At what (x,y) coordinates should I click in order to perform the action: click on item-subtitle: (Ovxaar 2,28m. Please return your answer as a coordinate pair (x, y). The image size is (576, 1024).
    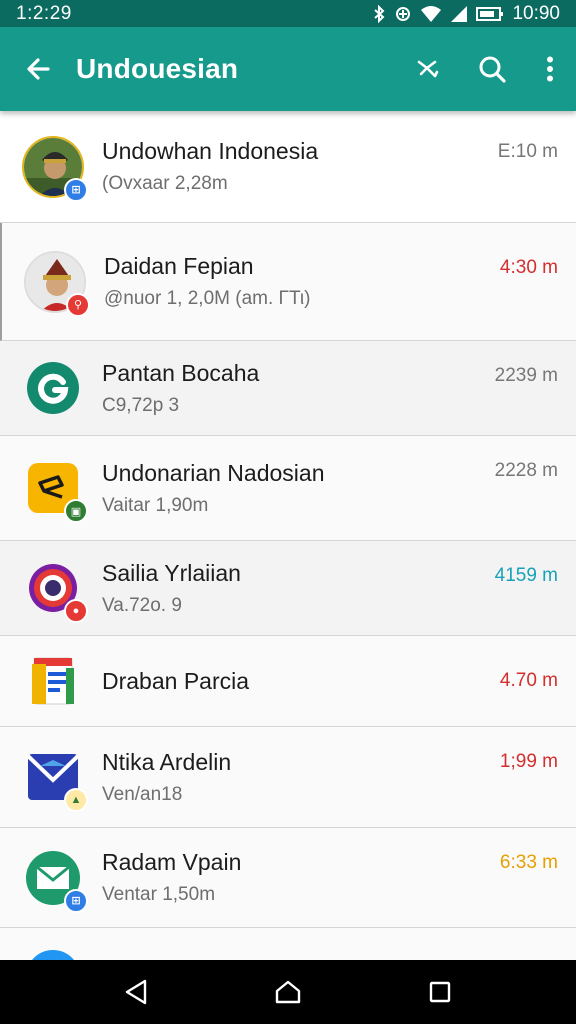
    Looking at the image, I should click on (165, 183).